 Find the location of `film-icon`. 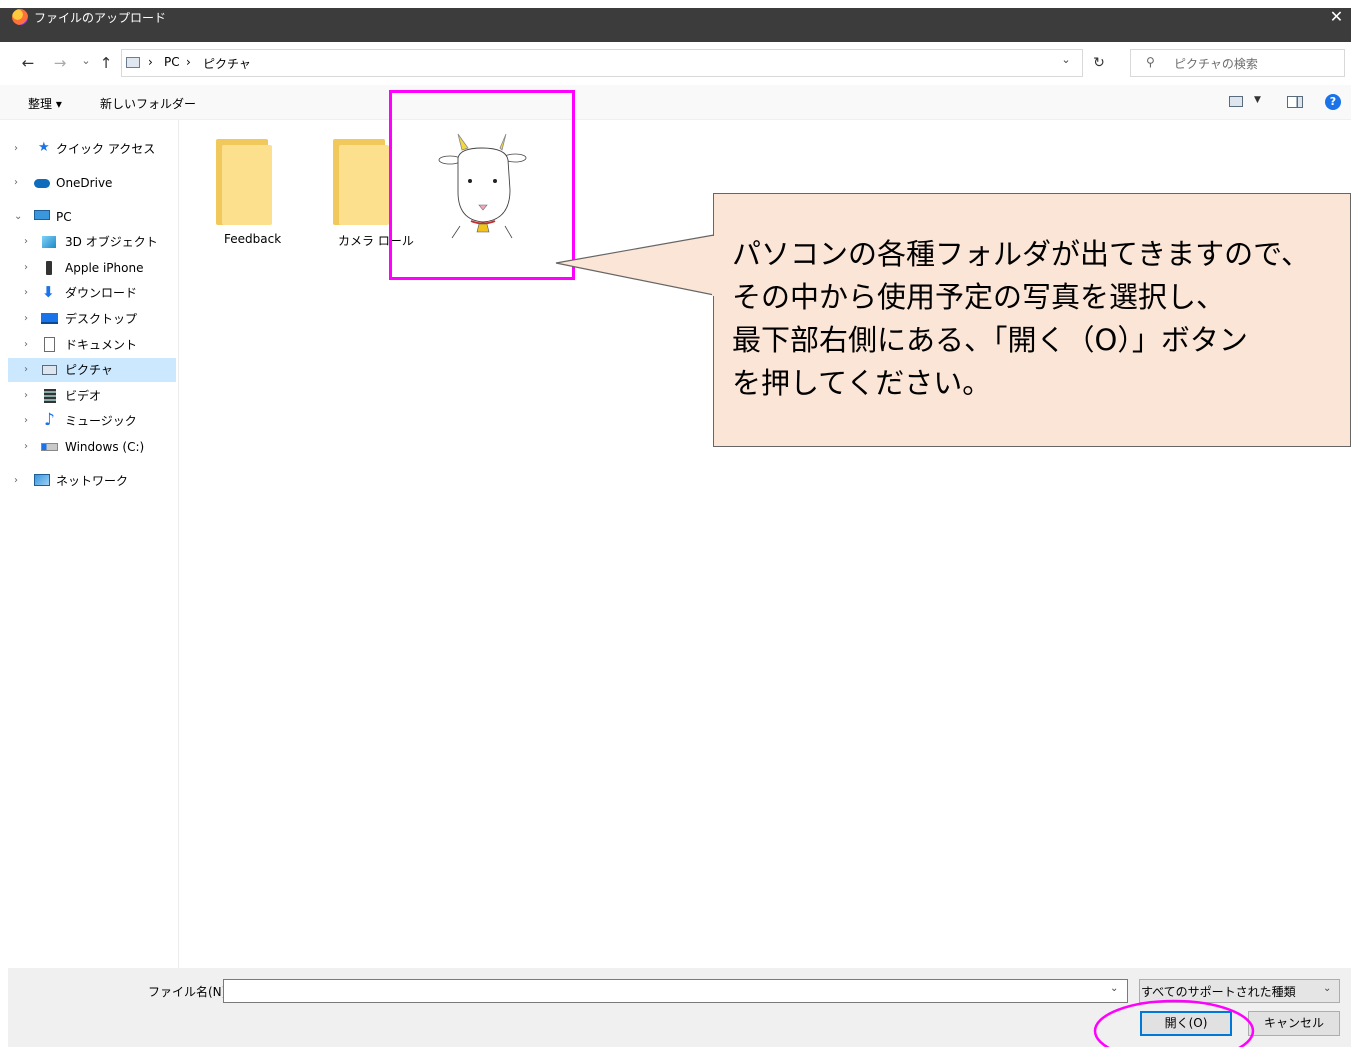

film-icon is located at coordinates (50, 396).